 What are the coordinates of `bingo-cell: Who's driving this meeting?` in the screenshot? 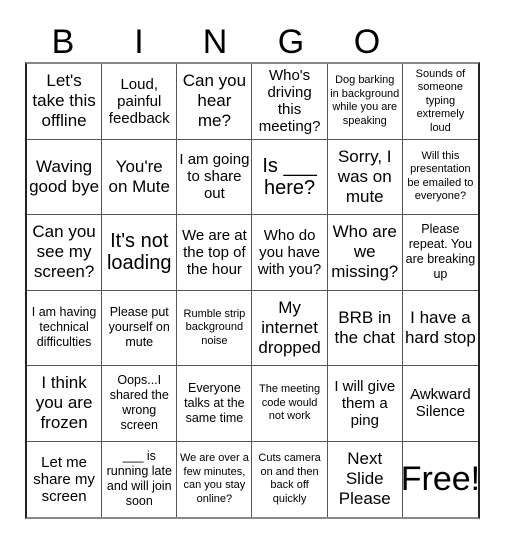 It's located at (290, 102).